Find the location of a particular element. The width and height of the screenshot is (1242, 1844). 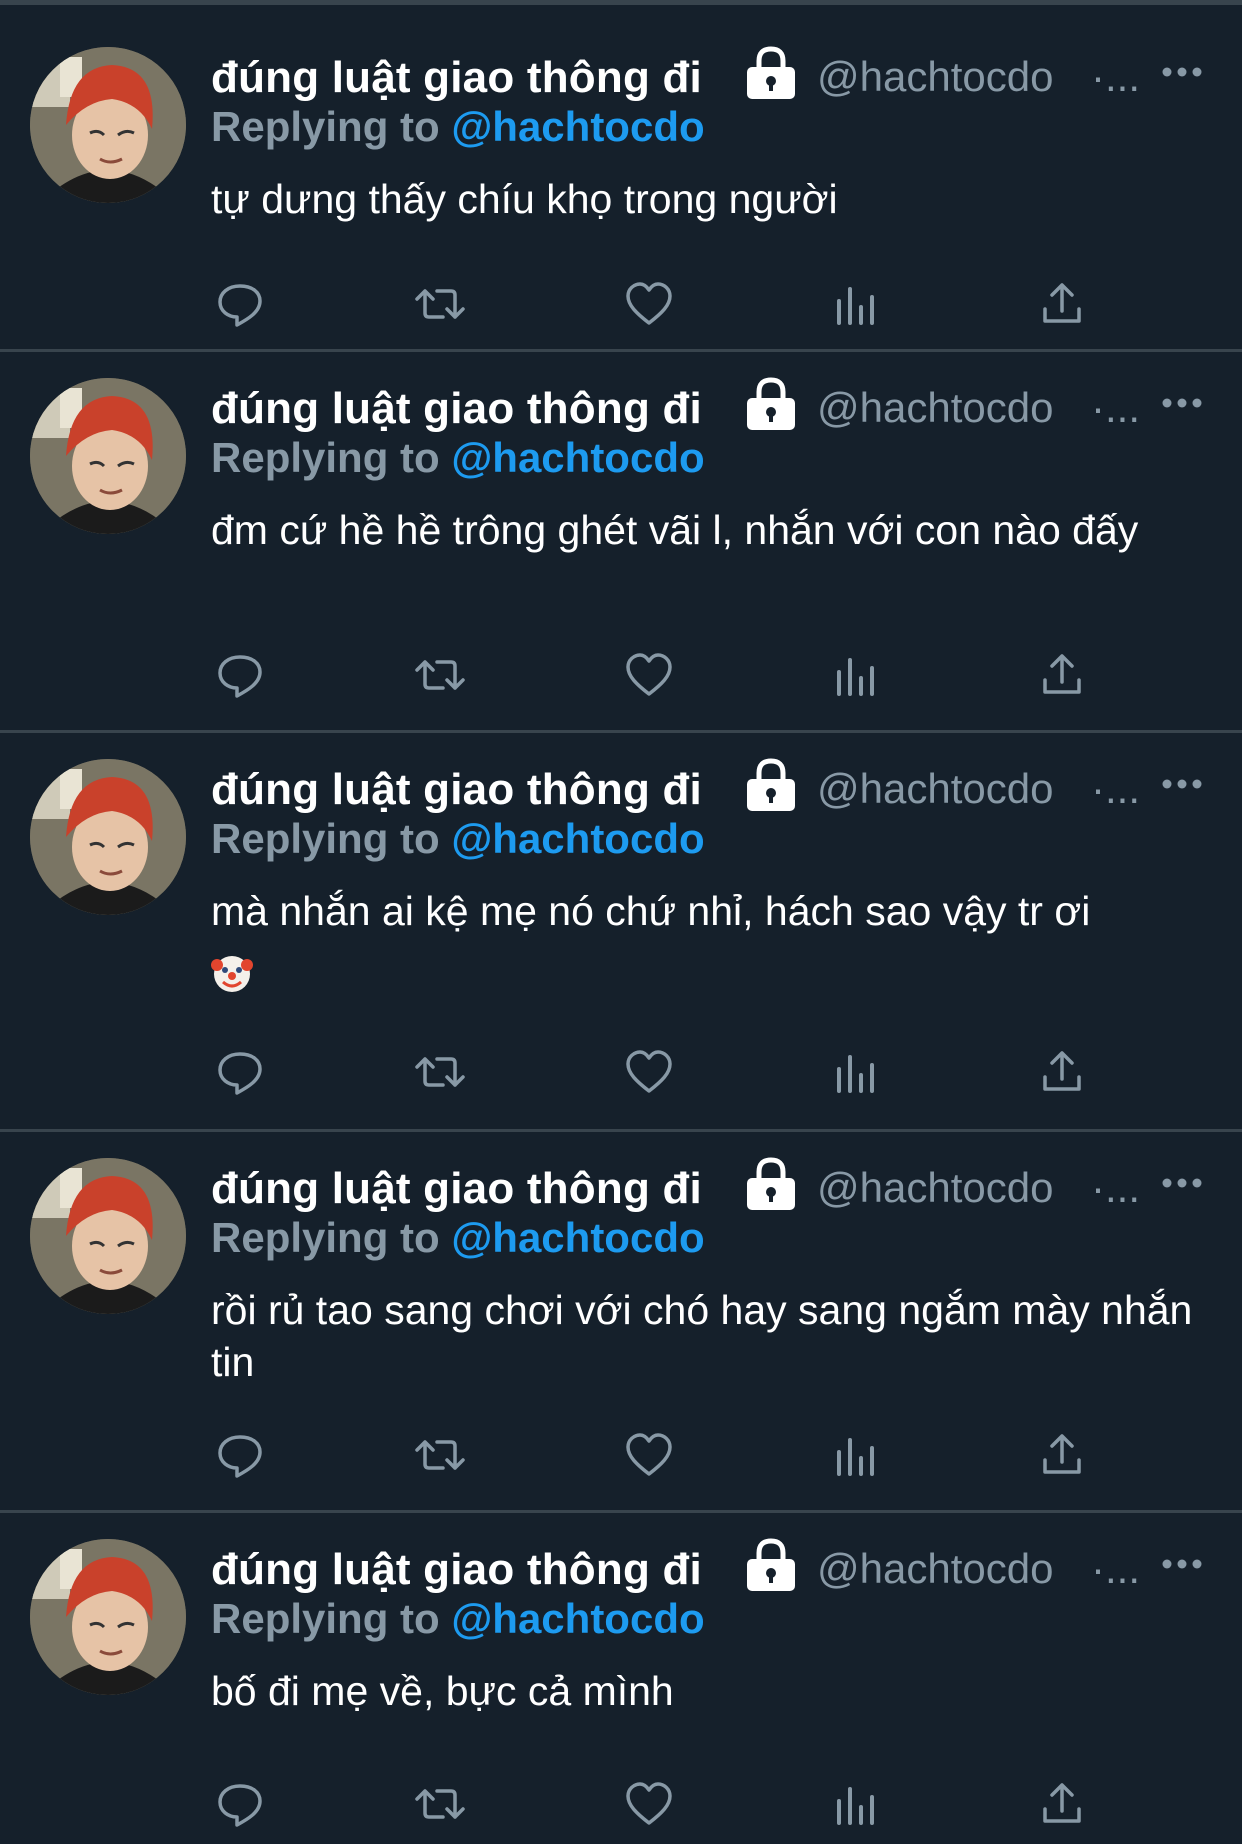

tweet-text: bố đi mẹ về, bực cả mình is located at coordinates (442, 1691).